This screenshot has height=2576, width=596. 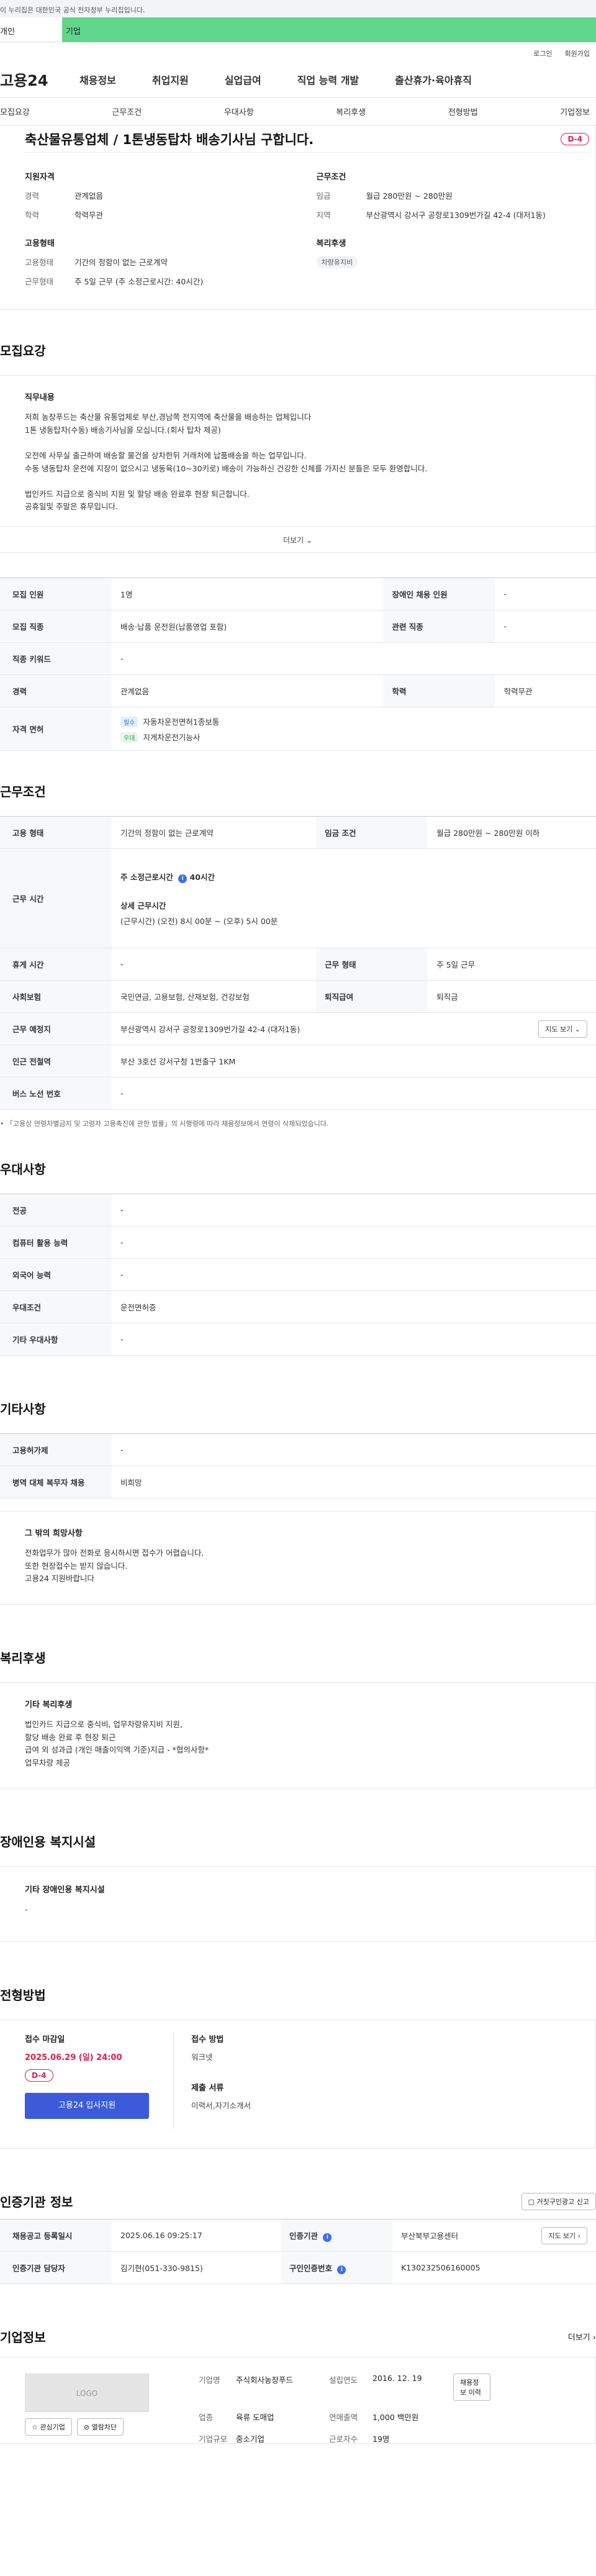 I want to click on global-nav: 고용24 채용정보 취업지원 실업급여 직업 능력 개발 출산휴가·육아휴직, so click(x=298, y=79).